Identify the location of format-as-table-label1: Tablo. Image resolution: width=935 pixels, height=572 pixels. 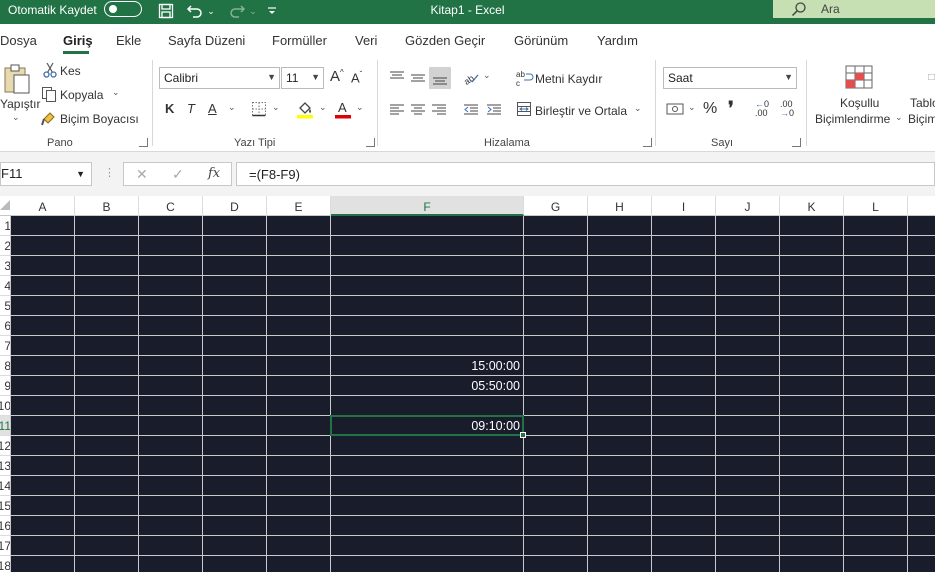
(922, 103).